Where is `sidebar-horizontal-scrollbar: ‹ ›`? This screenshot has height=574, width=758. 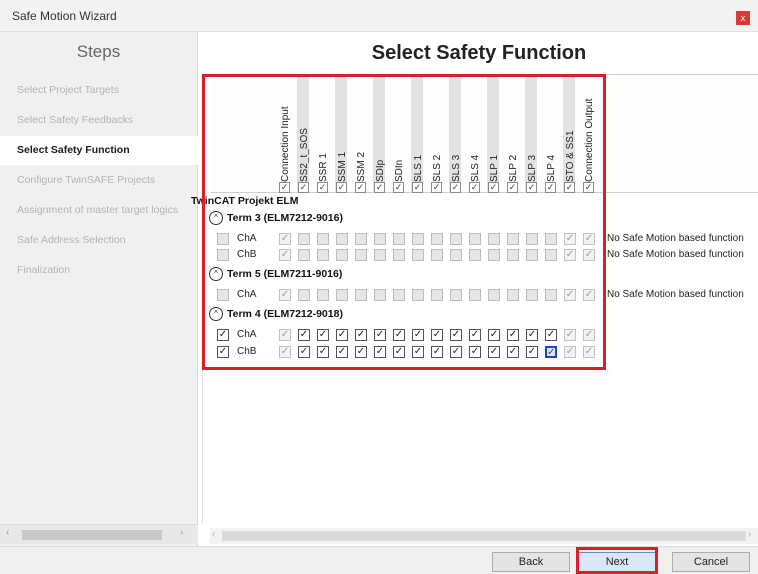
sidebar-horizontal-scrollbar: ‹ › is located at coordinates (99, 534).